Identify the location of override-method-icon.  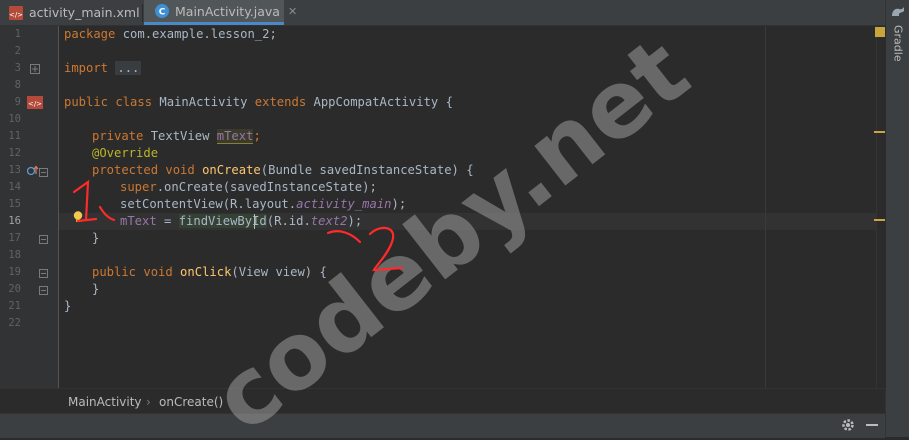
(32, 172).